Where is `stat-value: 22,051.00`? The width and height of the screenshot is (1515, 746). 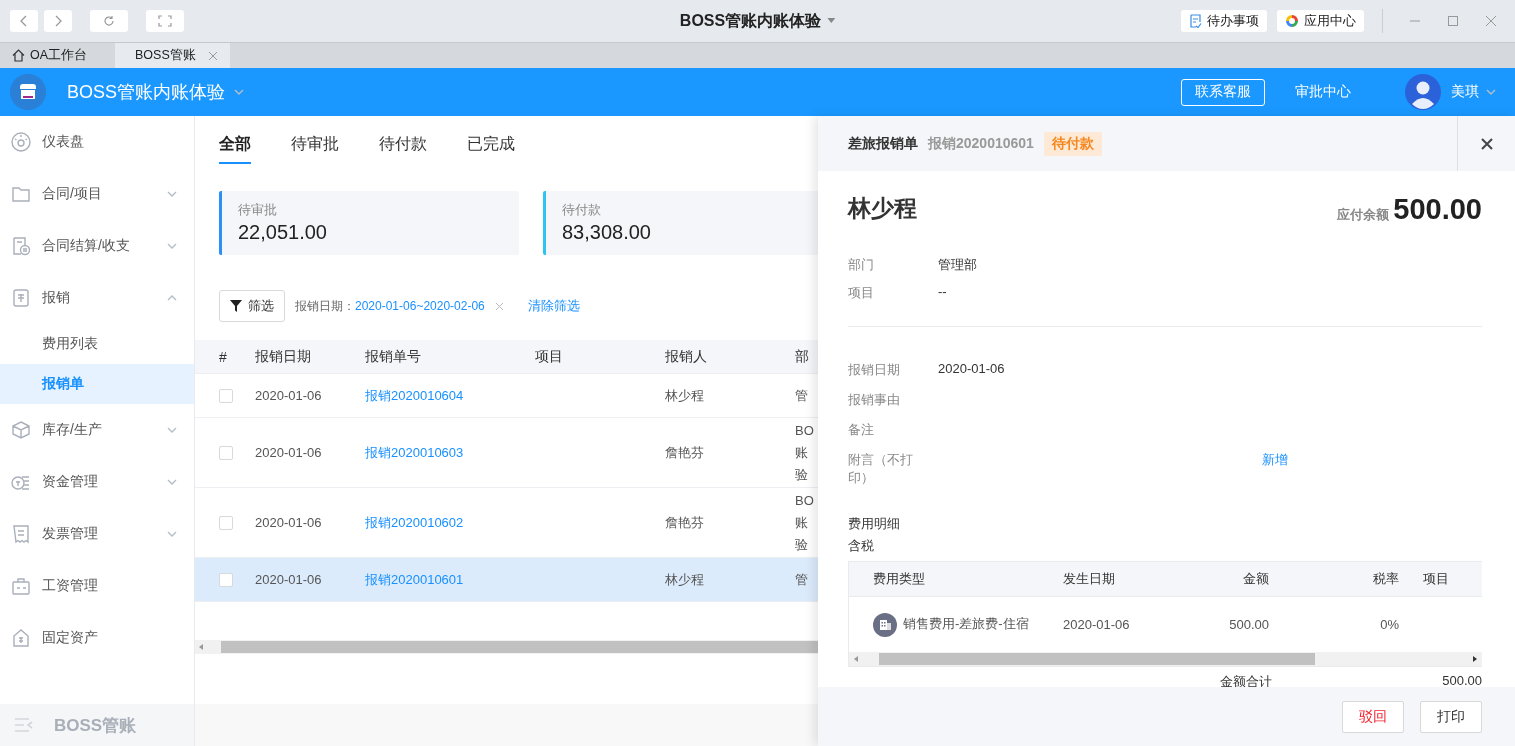 stat-value: 22,051.00 is located at coordinates (283, 232).